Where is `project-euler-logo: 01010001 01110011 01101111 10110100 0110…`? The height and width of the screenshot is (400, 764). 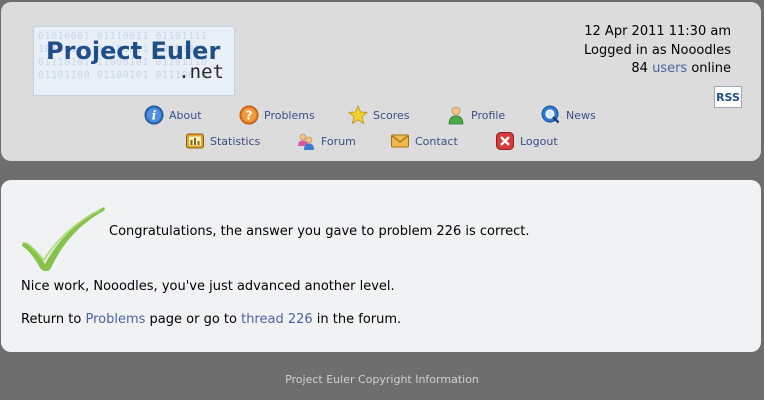 project-euler-logo: 01010001 01110011 01101111 10110100 0110… is located at coordinates (134, 61).